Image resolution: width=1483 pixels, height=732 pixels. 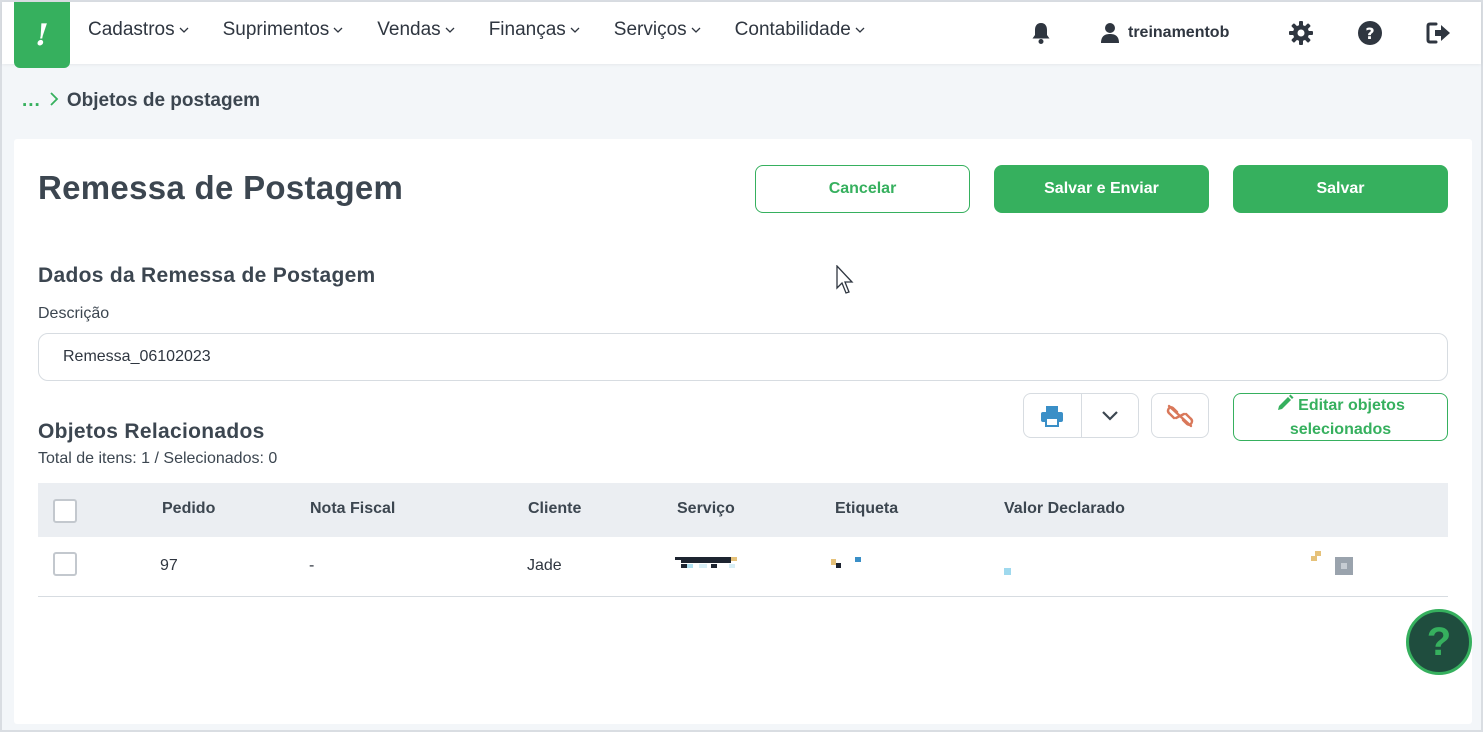 I want to click on edit-button-label: Editar objetos selecionados, so click(x=1347, y=417).